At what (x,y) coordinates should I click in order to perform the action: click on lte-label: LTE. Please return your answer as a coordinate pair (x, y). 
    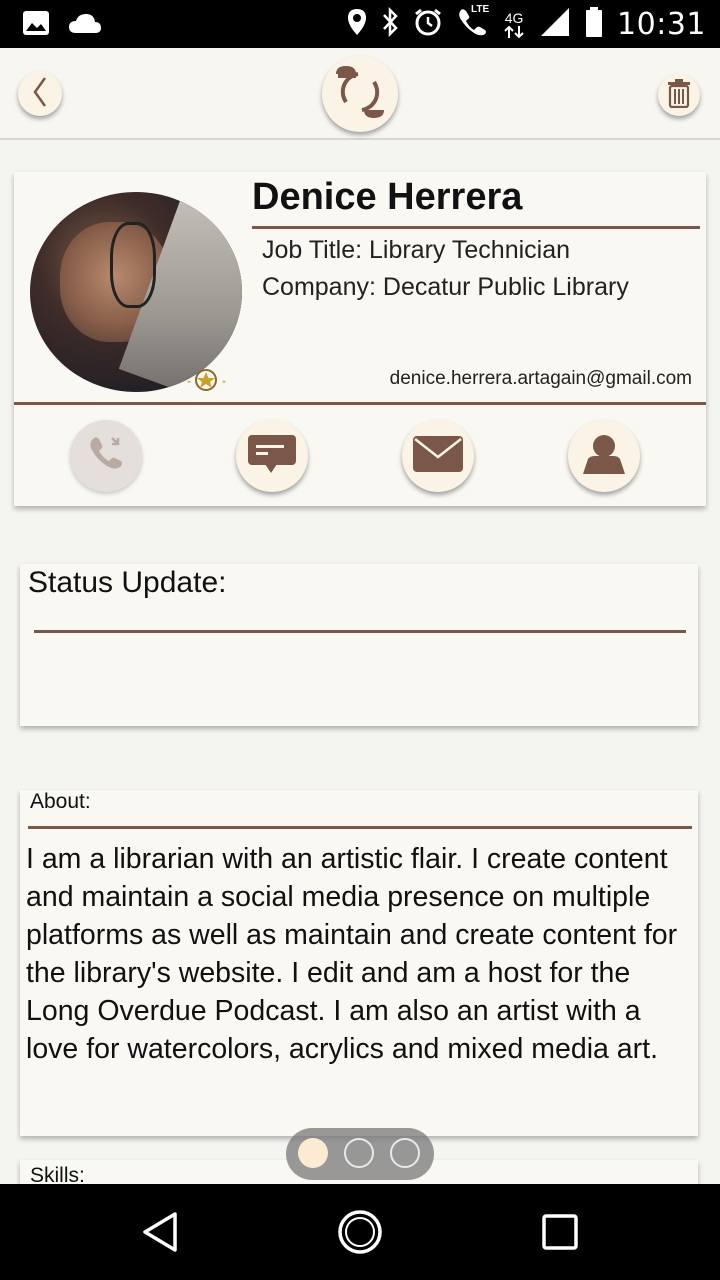
    Looking at the image, I should click on (480, 9).